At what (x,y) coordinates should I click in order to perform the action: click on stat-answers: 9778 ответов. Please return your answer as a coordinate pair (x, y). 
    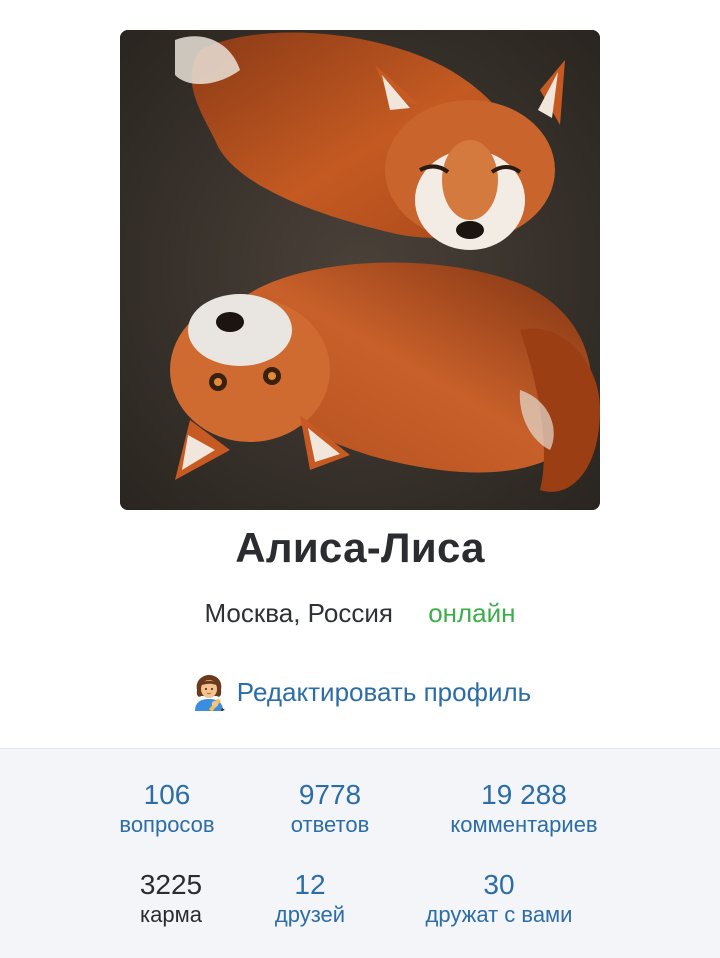
    Looking at the image, I should click on (330, 809).